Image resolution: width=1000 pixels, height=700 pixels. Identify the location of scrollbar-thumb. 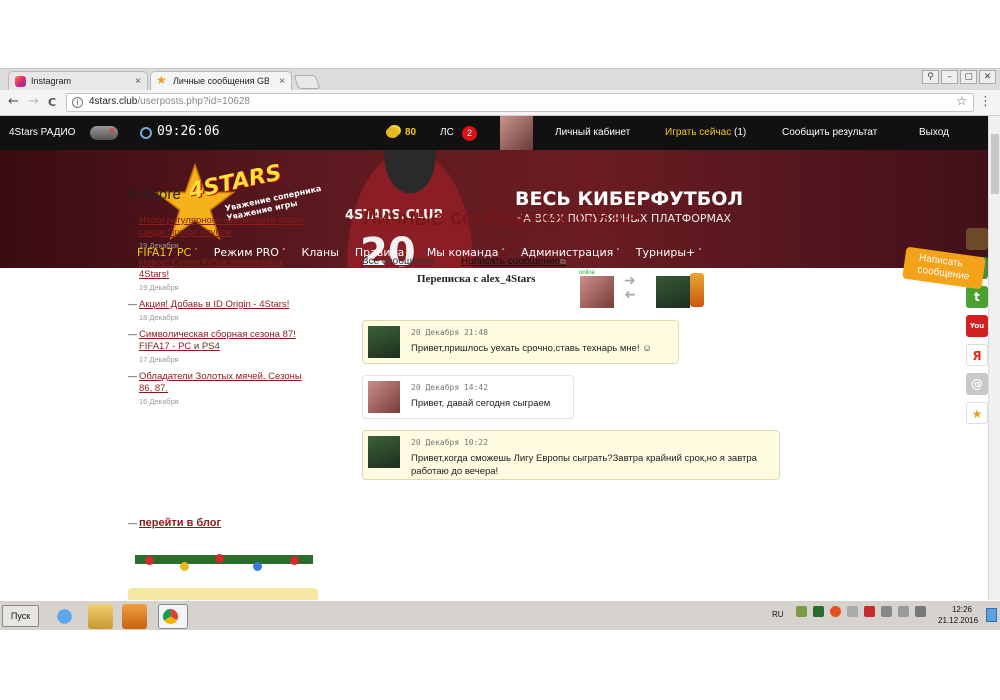
(995, 164).